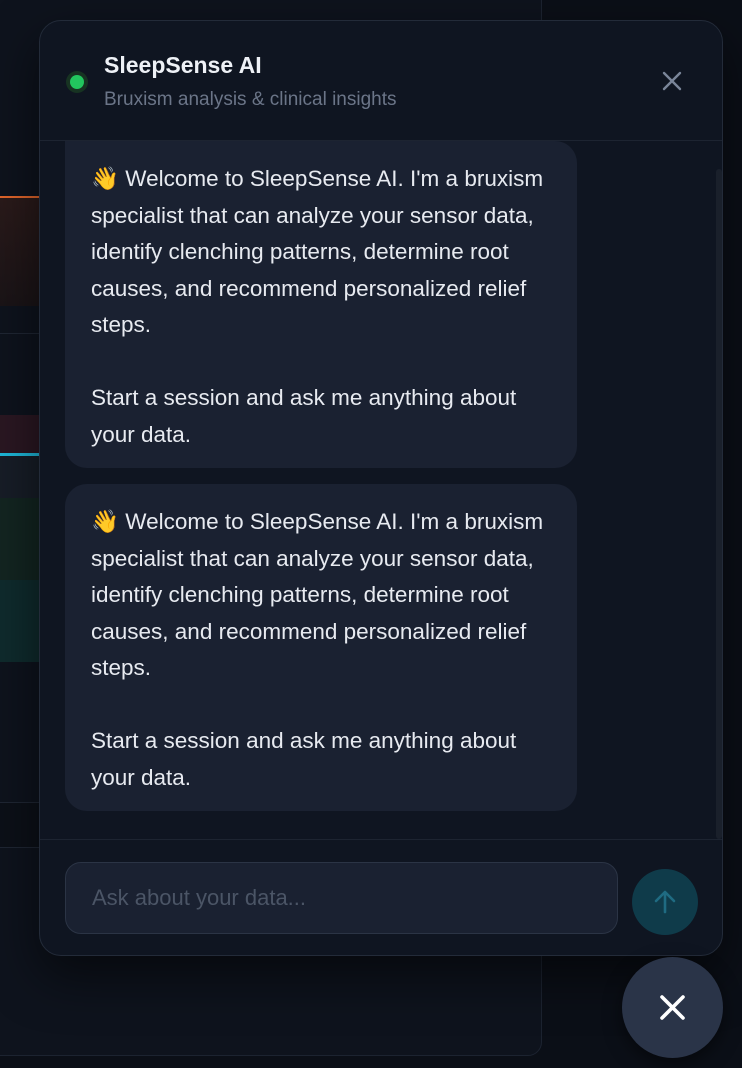 This screenshot has height=1068, width=742. I want to click on chat-title: SleepSense AI, so click(183, 65).